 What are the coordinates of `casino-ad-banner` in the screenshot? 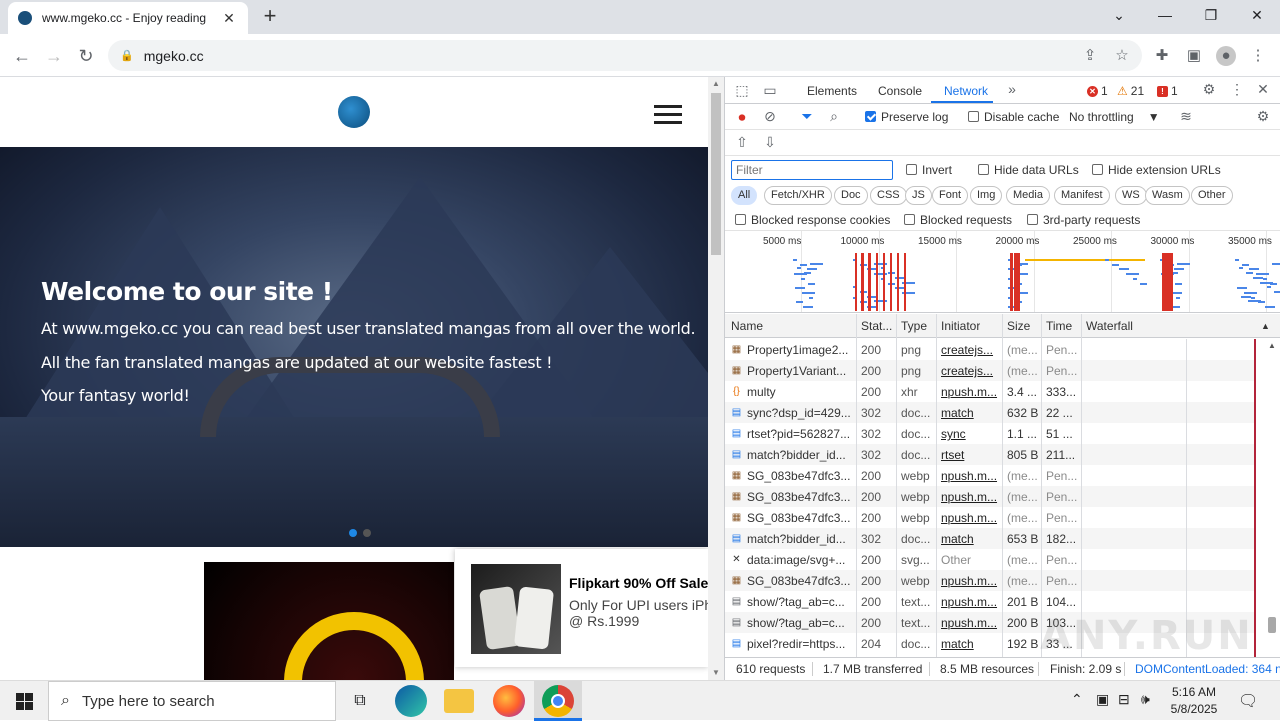 It's located at (329, 621).